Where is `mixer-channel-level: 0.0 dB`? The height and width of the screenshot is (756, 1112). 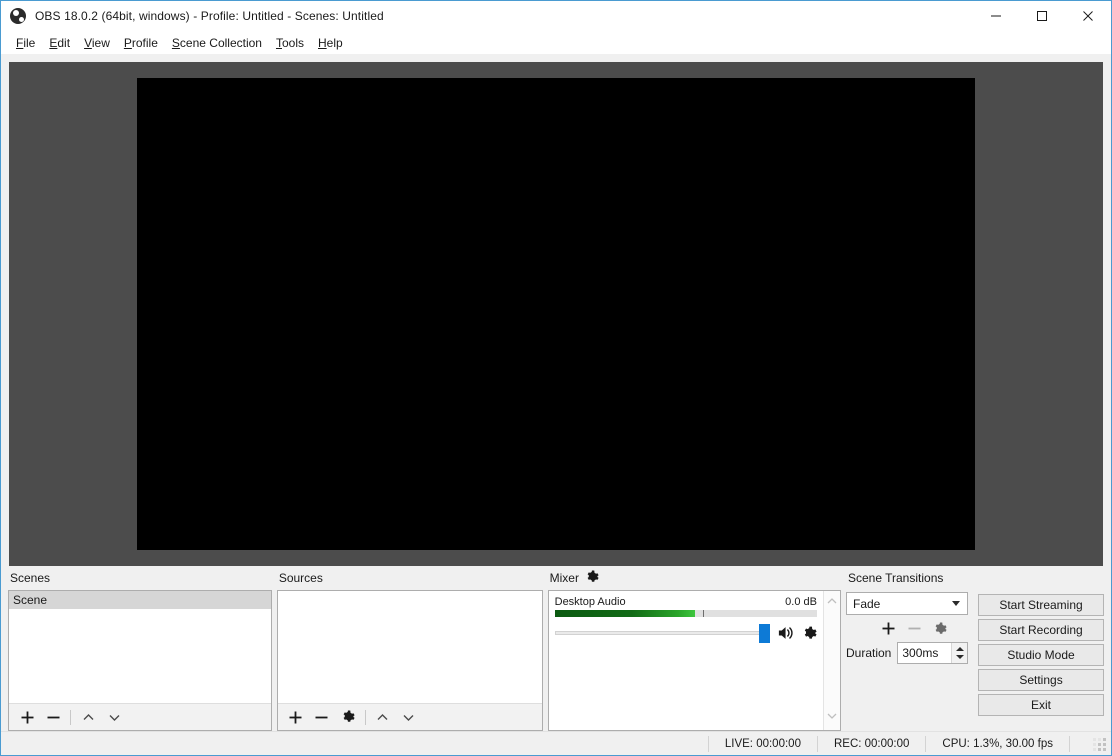
mixer-channel-level: 0.0 dB is located at coordinates (801, 602).